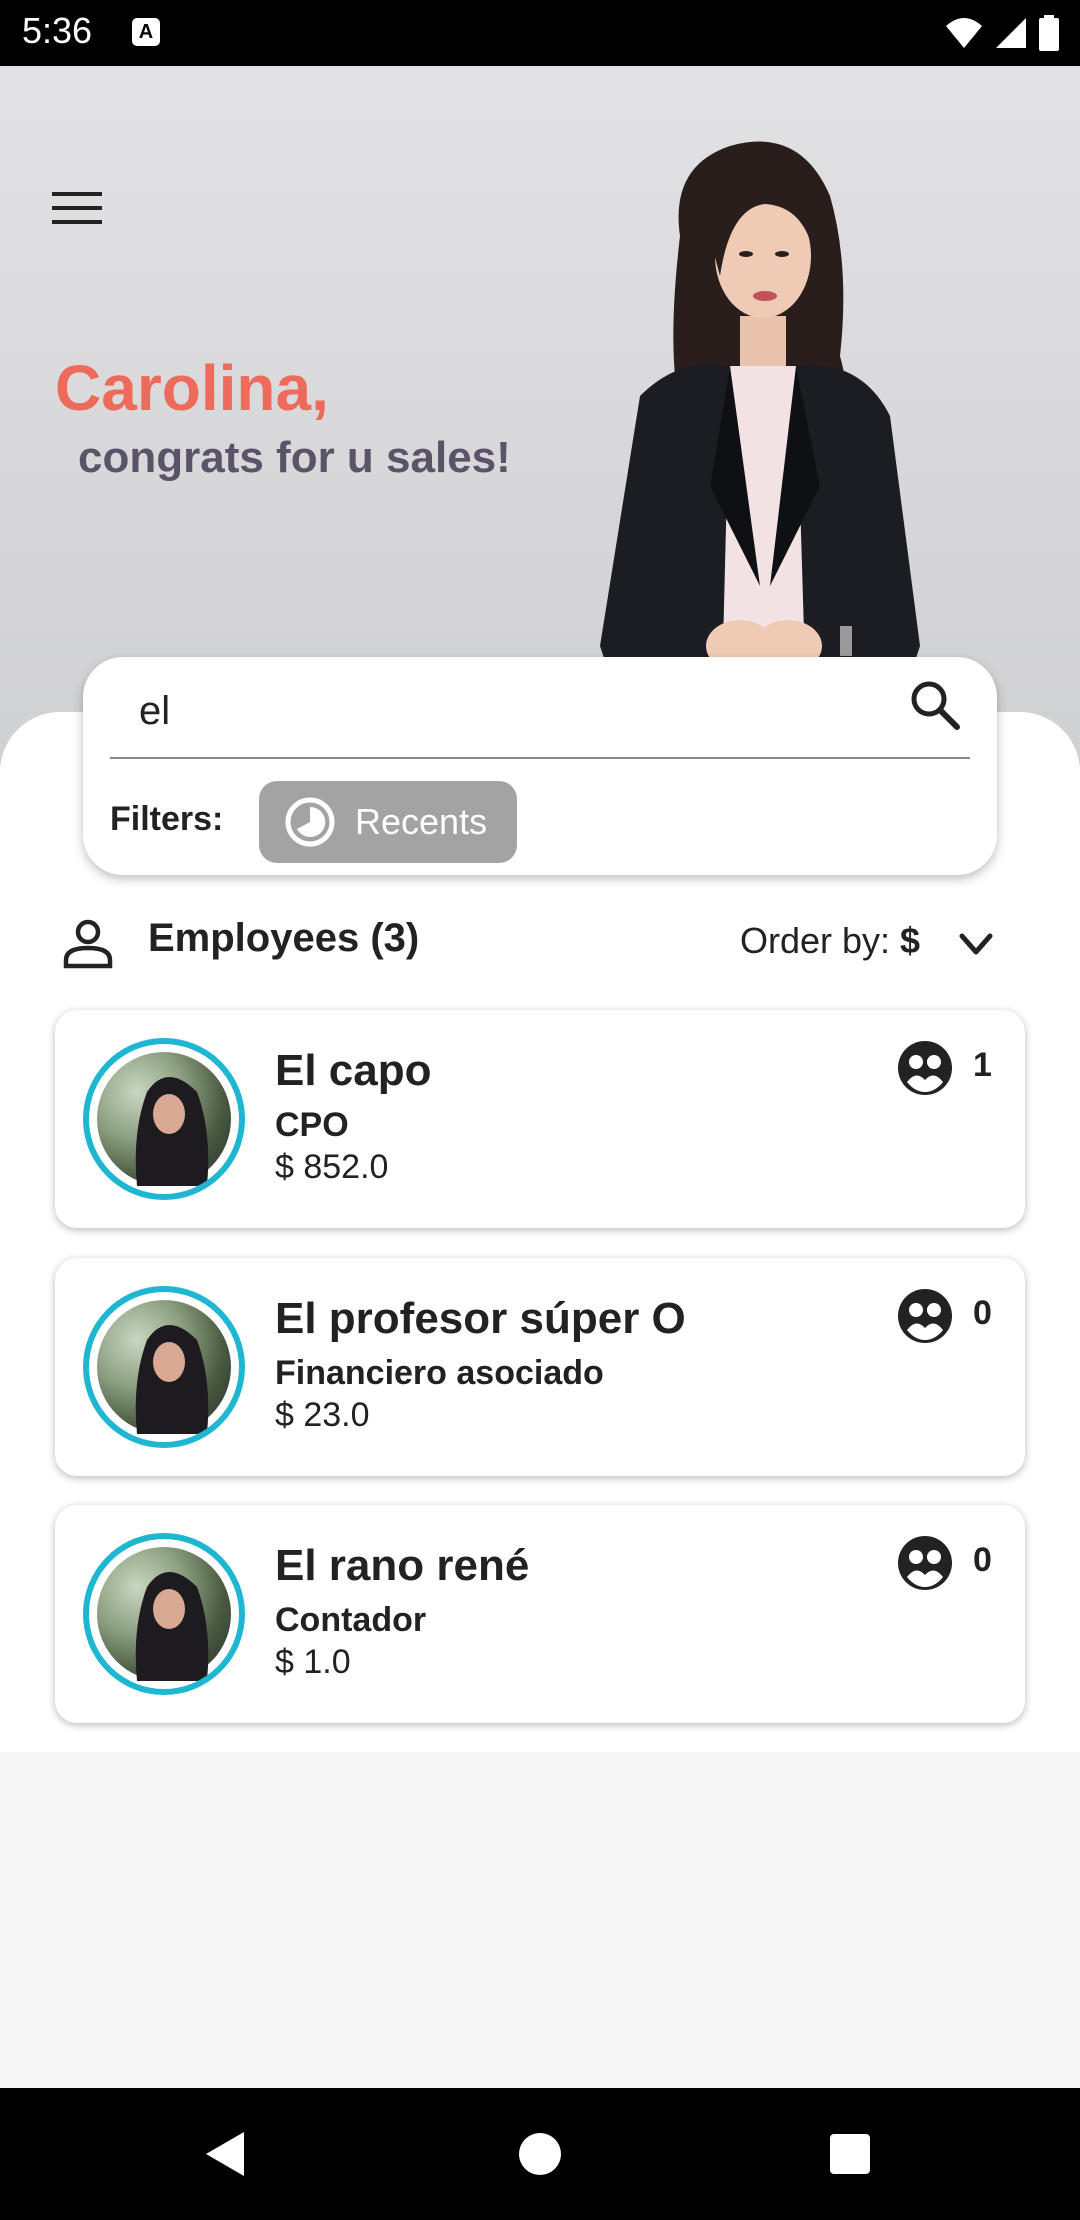 This screenshot has width=1080, height=2220. Describe the element at coordinates (540, 758) in the screenshot. I see `search-divider` at that location.